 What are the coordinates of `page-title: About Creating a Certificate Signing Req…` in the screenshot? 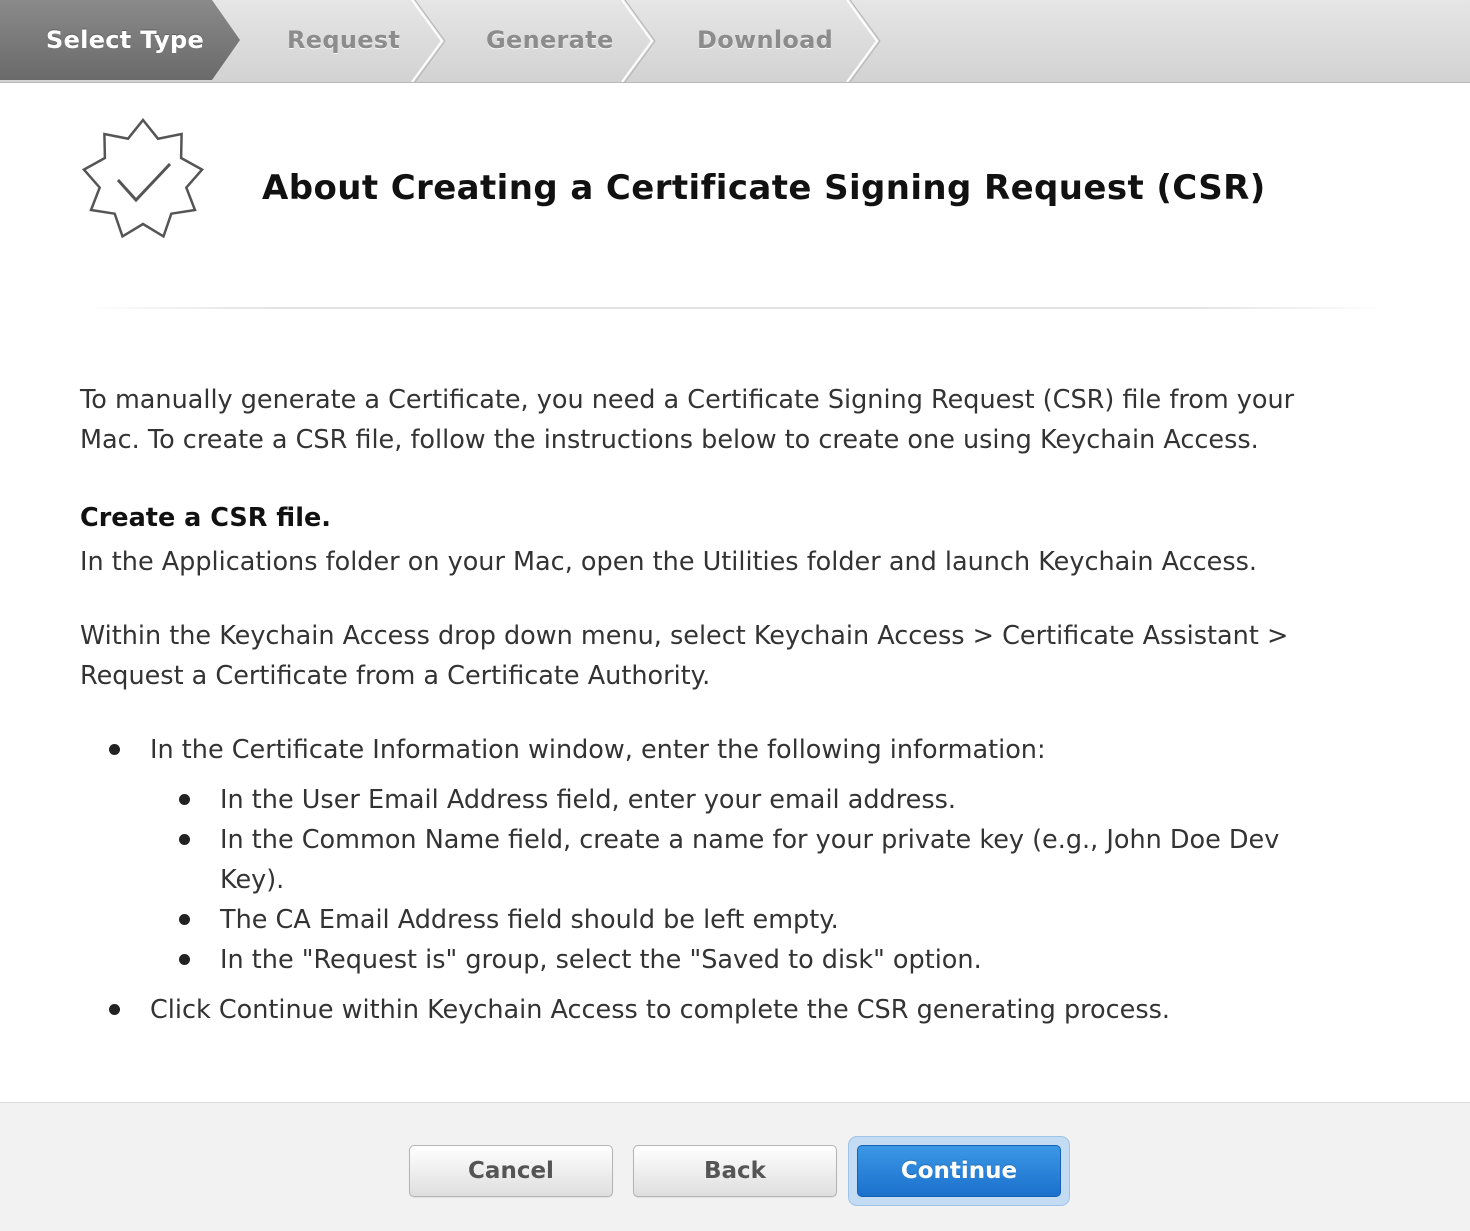 It's located at (764, 188).